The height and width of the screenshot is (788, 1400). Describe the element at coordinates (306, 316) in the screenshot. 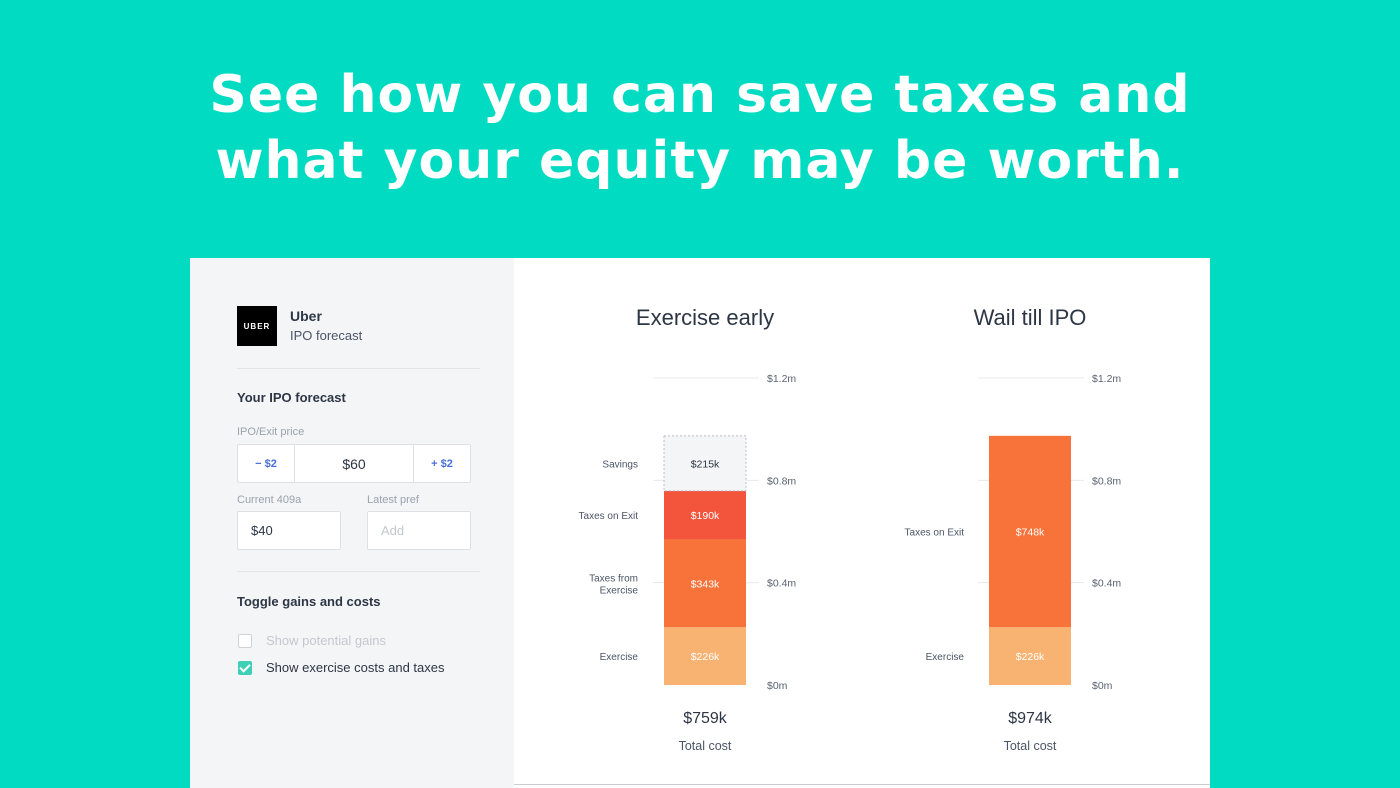

I see `company-name: Uber` at that location.